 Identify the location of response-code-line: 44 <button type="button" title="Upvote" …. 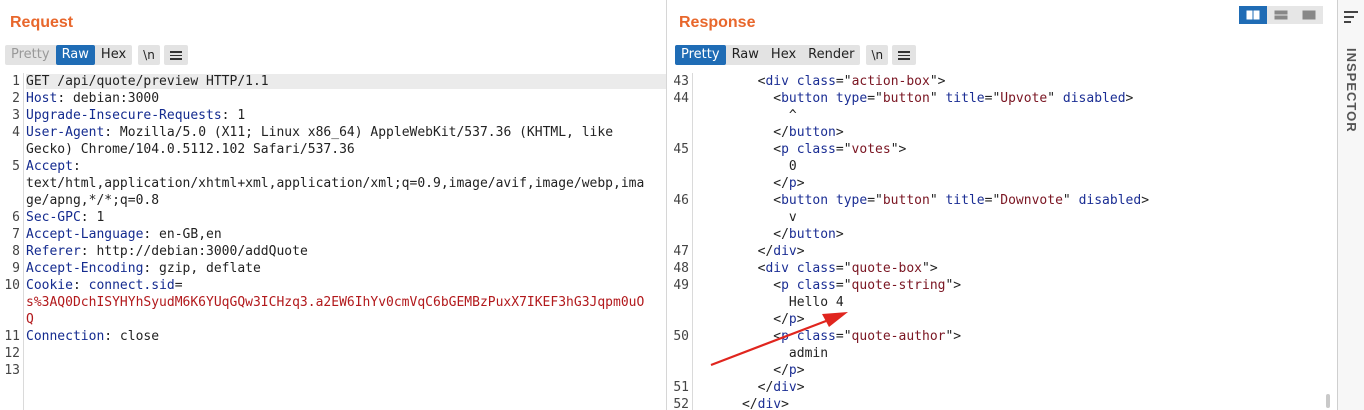
(1002, 98).